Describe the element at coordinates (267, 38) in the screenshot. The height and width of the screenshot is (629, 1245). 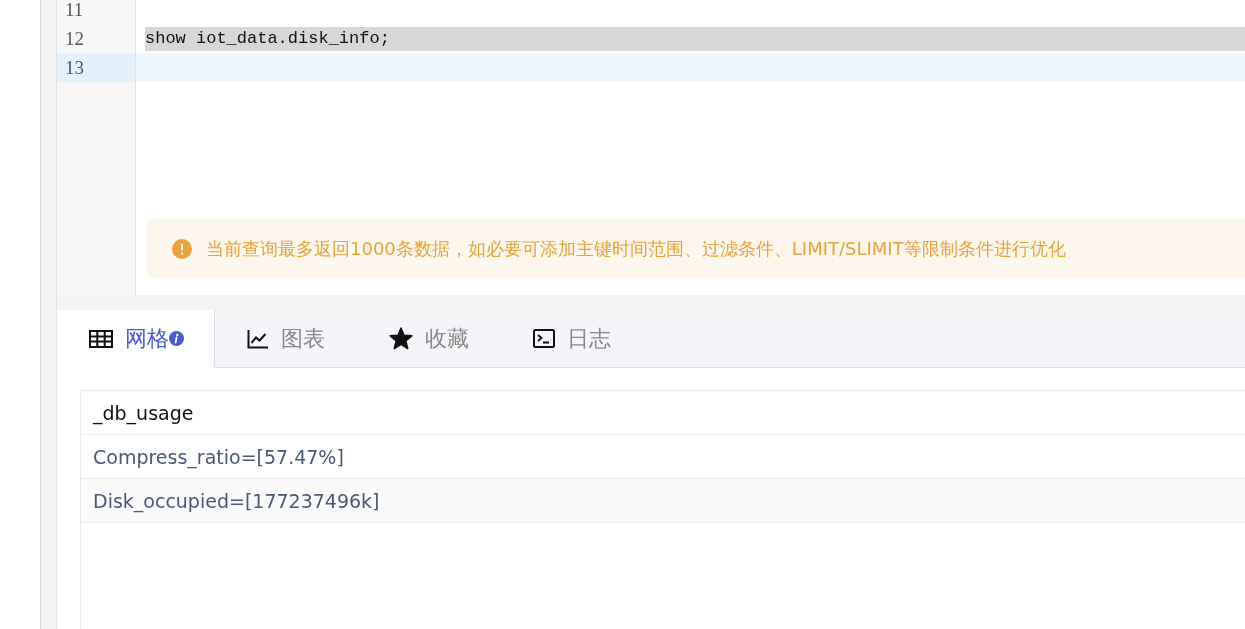
I see `code-text: show iot_data.disk_info;` at that location.